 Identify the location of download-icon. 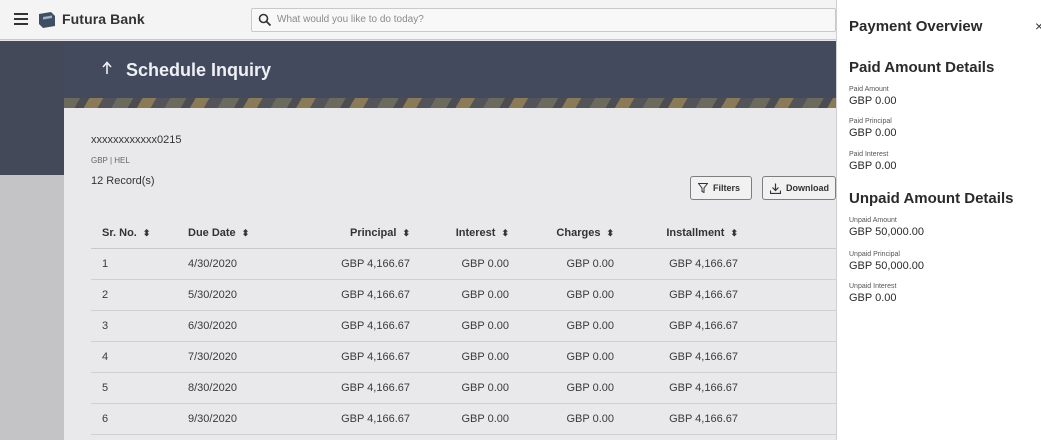
(775, 188).